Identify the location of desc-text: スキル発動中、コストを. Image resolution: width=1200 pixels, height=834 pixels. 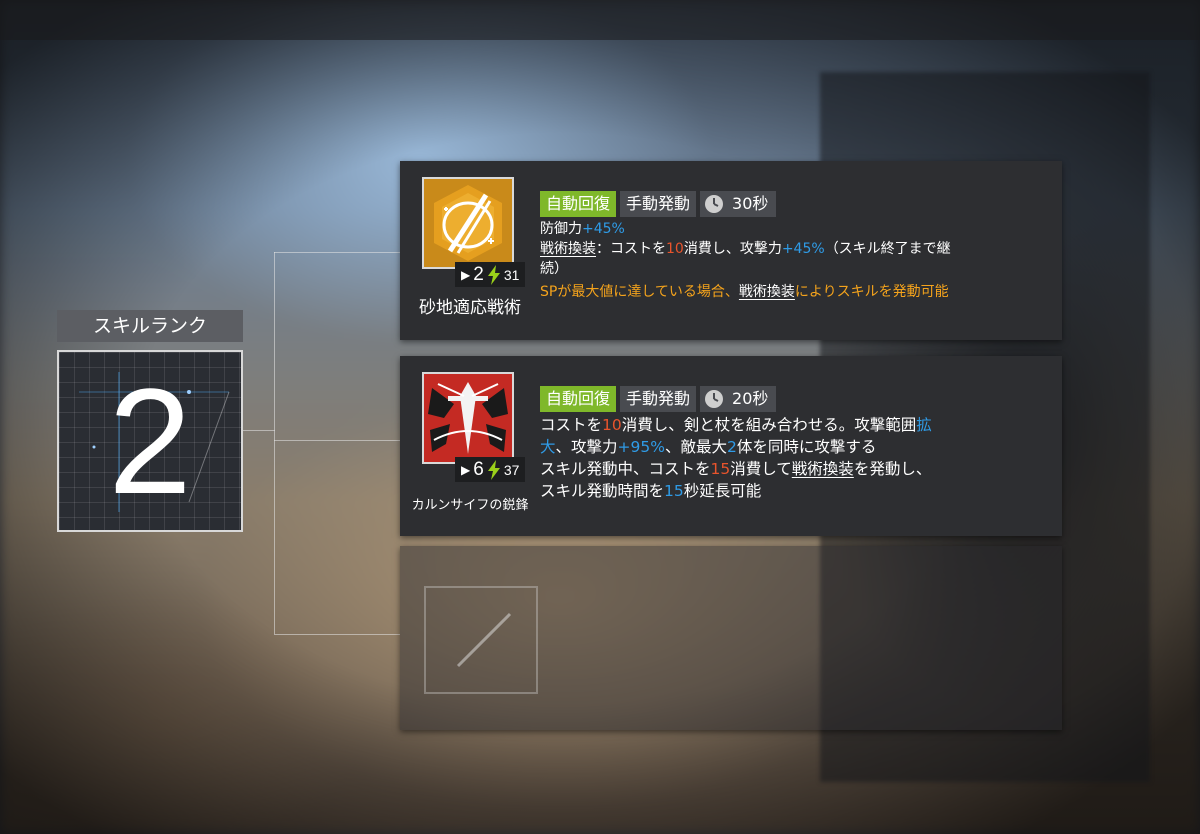
(625, 469).